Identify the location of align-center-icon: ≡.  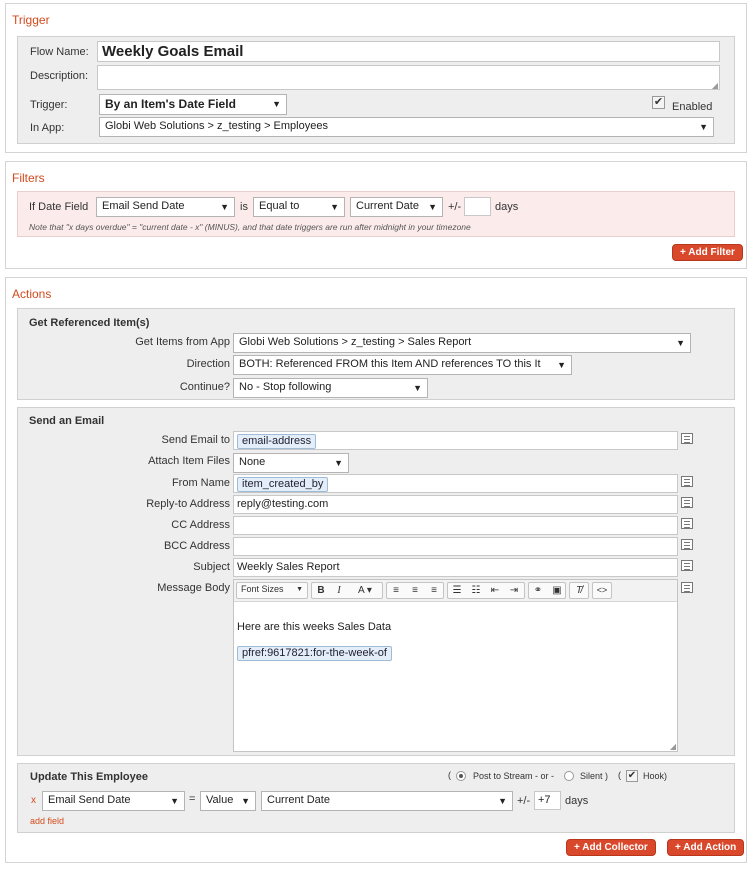
(415, 590).